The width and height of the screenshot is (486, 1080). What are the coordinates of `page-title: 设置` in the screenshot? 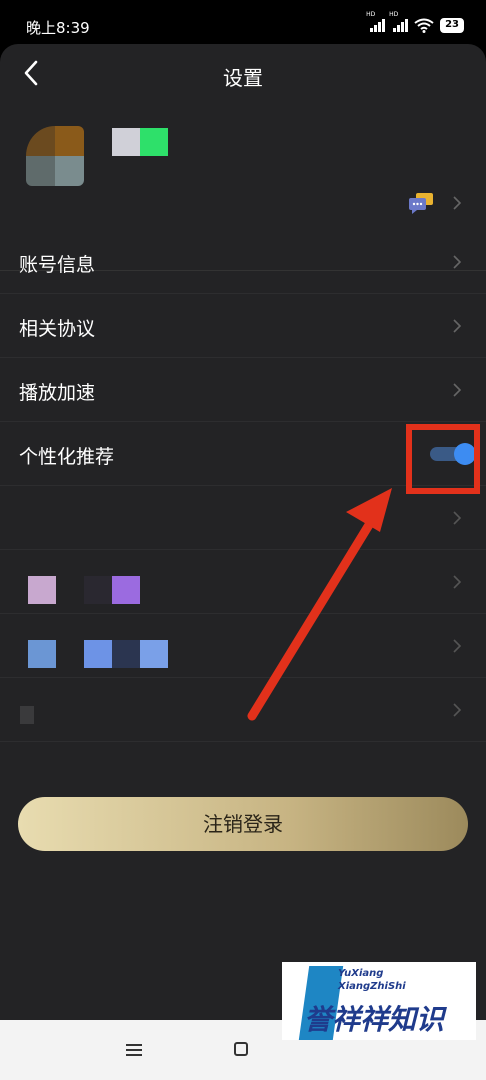 It's located at (243, 78).